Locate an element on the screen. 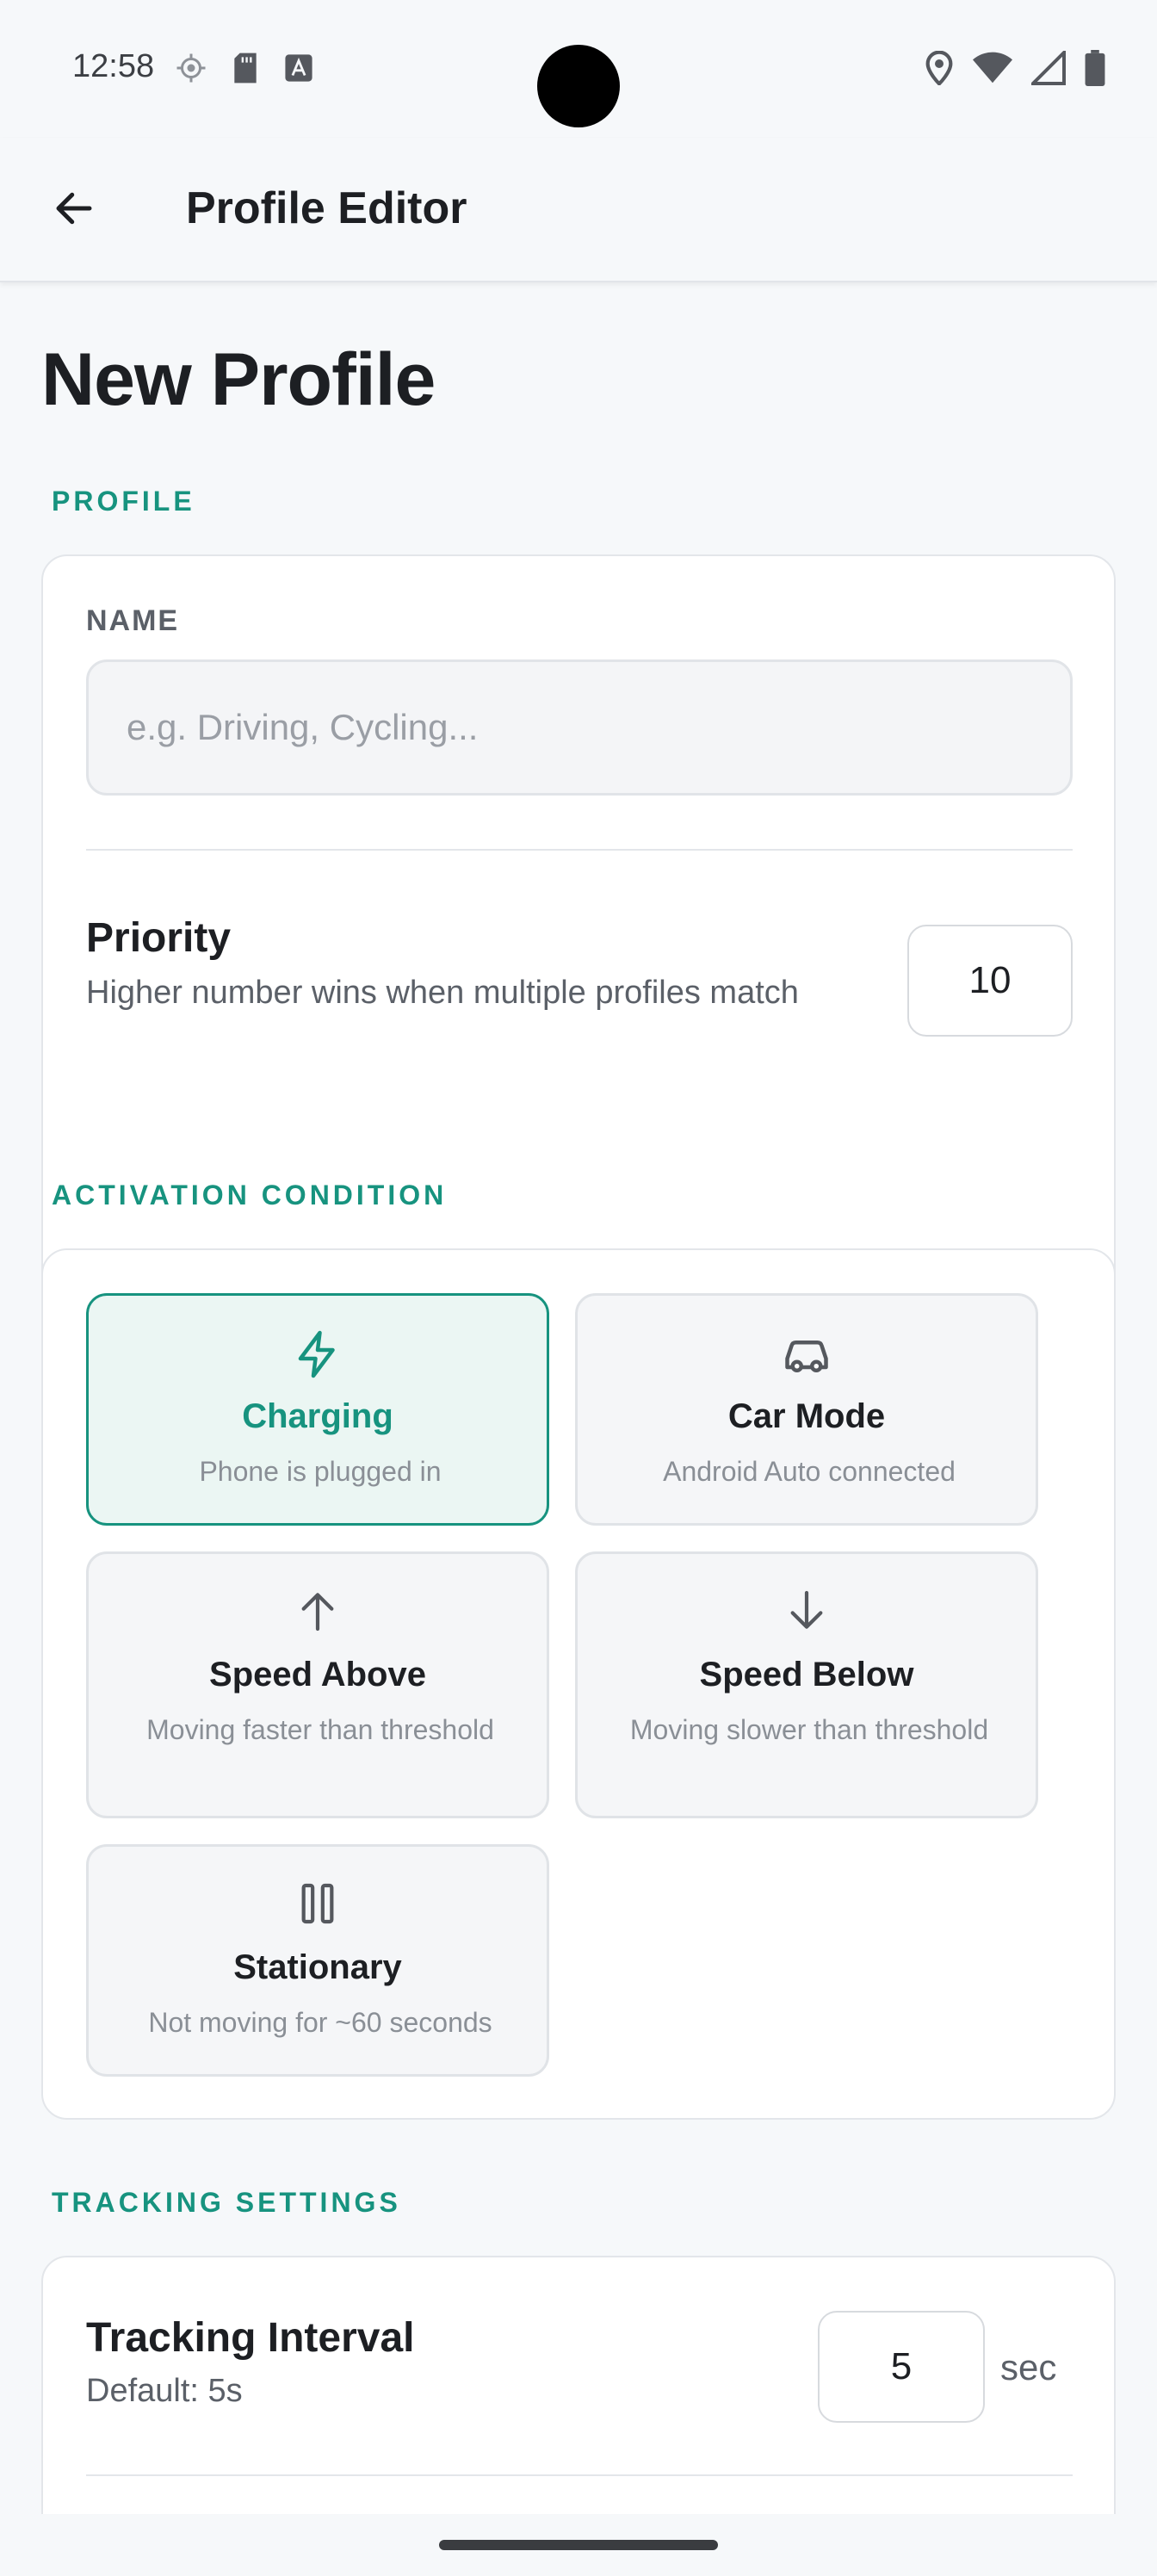 This screenshot has height=2576, width=1157. option-title: Car Mode is located at coordinates (807, 1416).